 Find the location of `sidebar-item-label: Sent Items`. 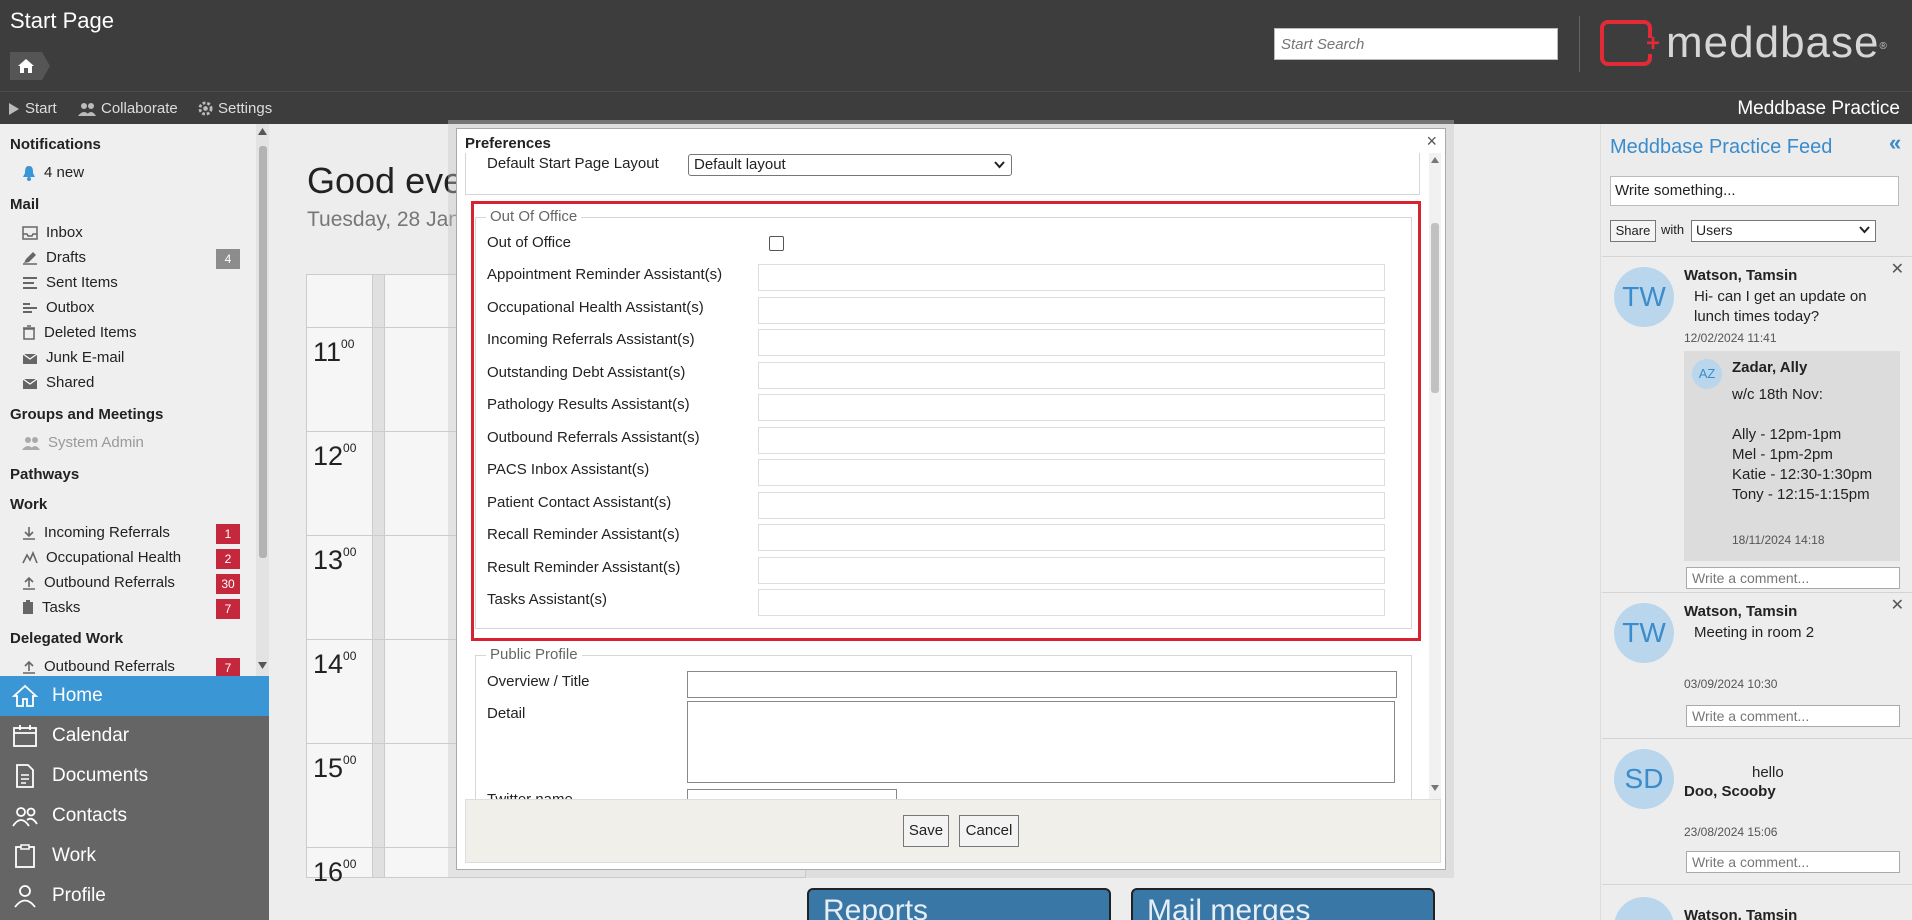

sidebar-item-label: Sent Items is located at coordinates (82, 282).